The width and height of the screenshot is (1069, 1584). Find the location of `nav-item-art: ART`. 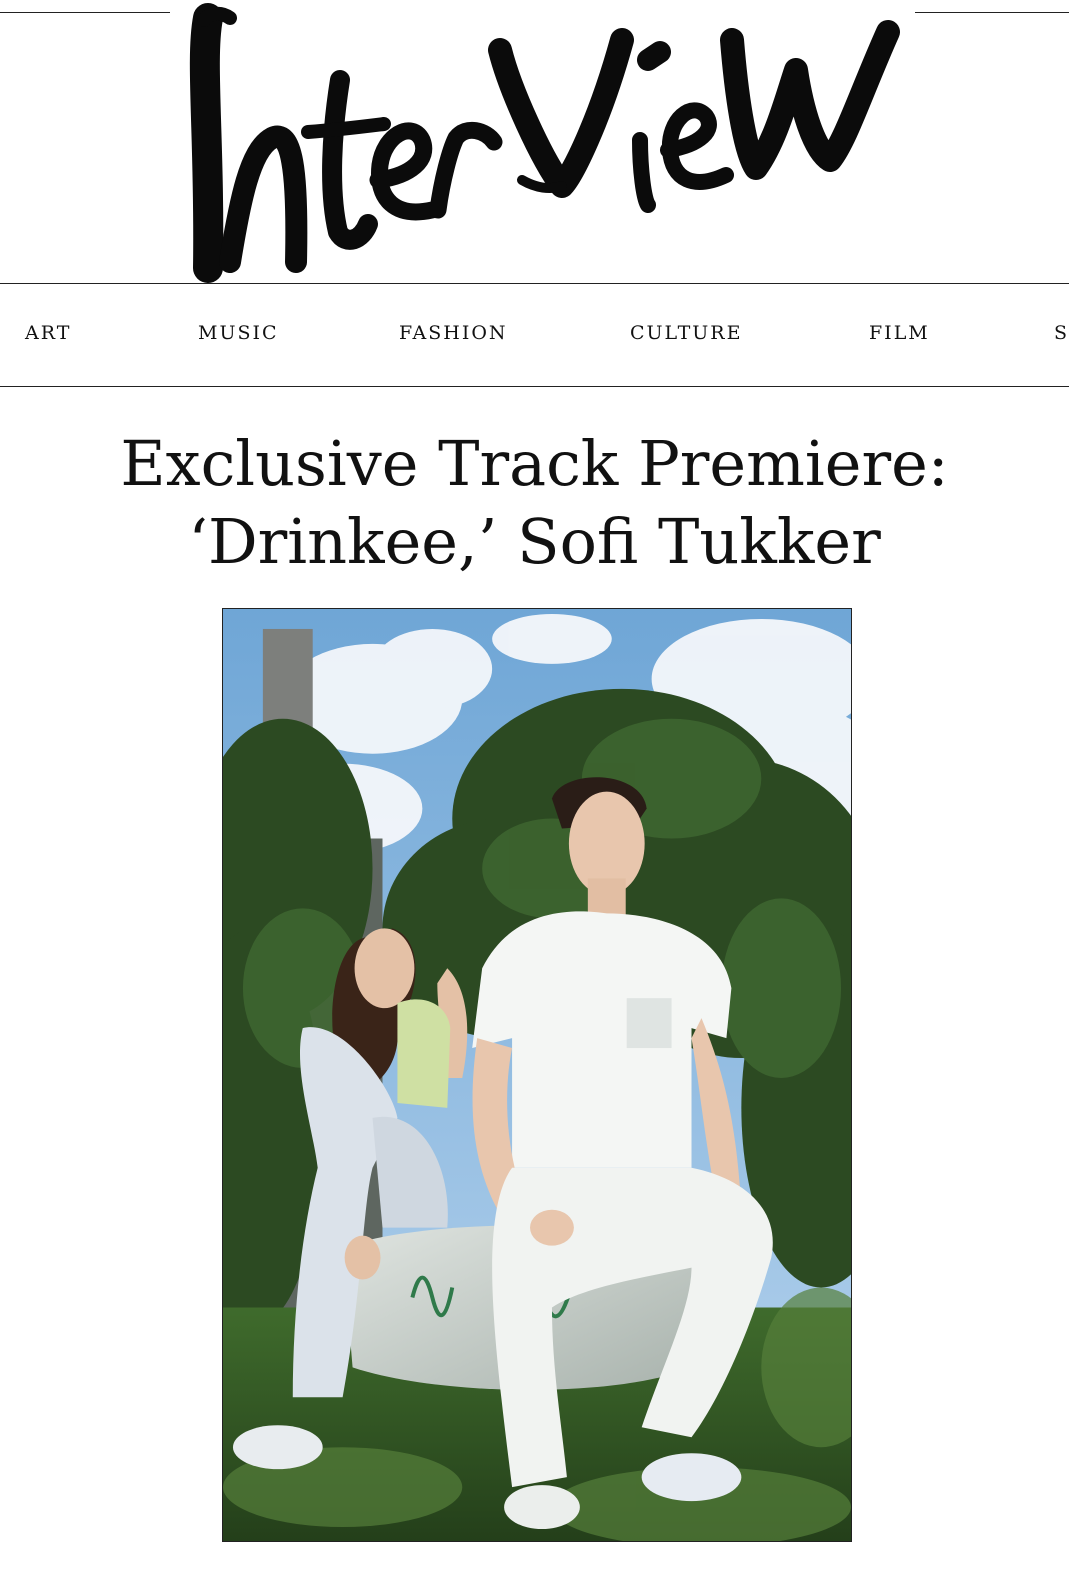

nav-item-art: ART is located at coordinates (48, 333).